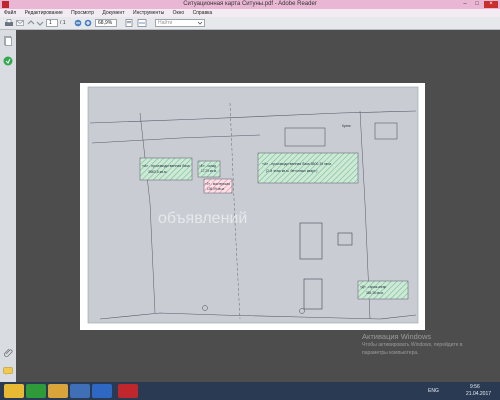  I want to click on zoom-level-select: 68,9%, so click(106, 23).